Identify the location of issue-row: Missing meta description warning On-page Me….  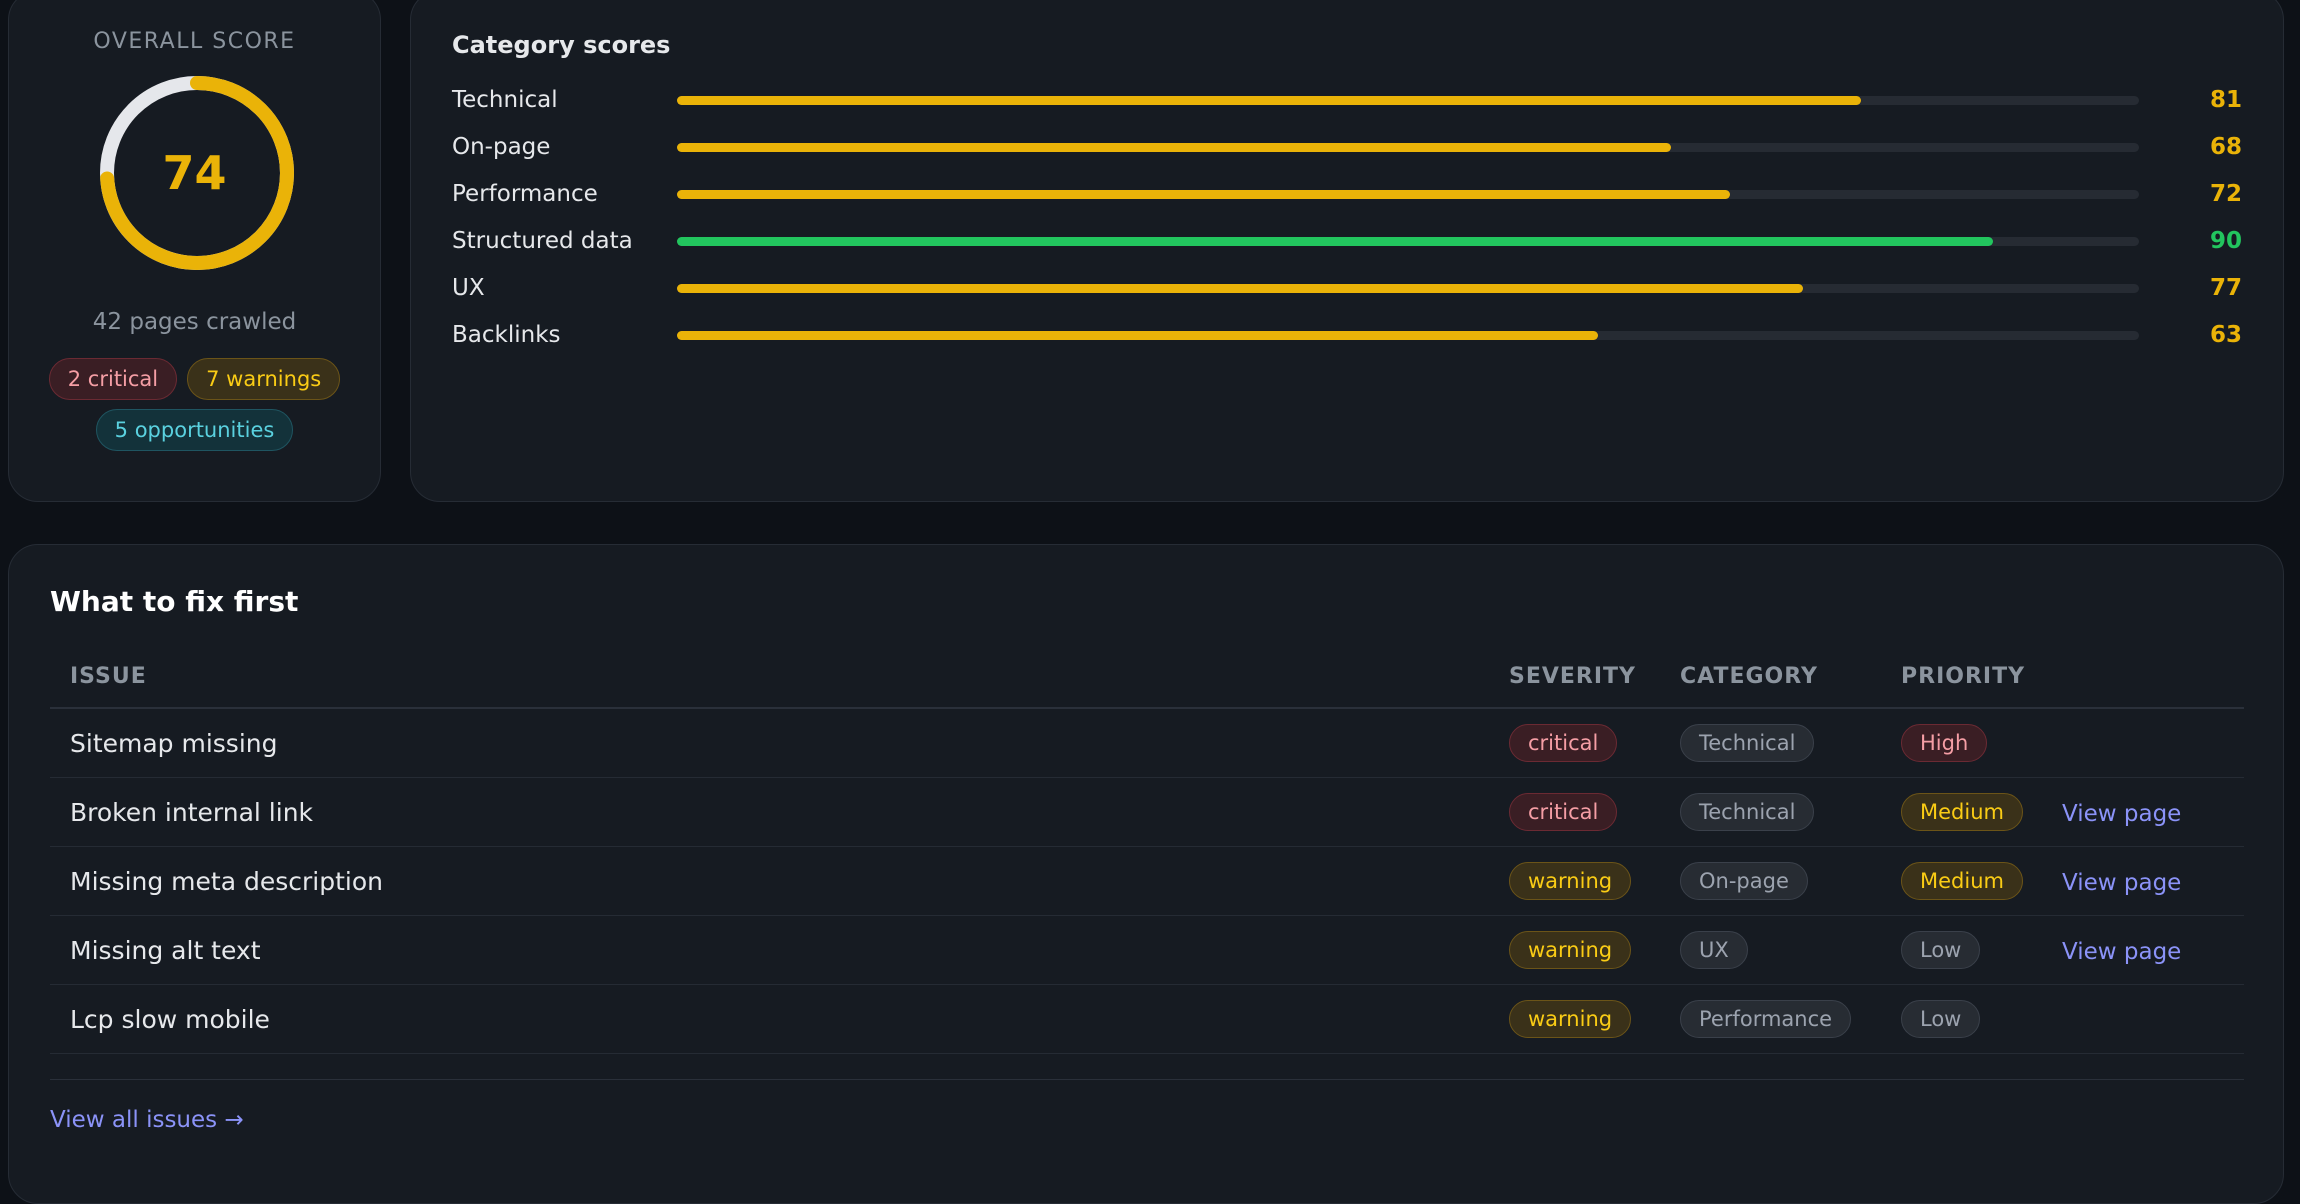
(1147, 881).